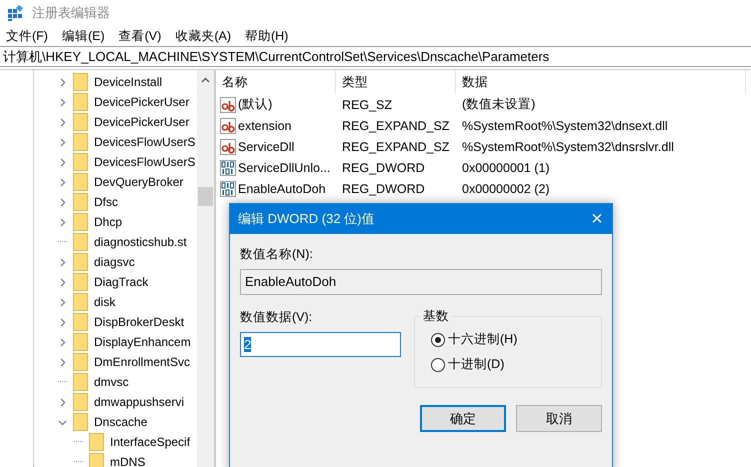 The height and width of the screenshot is (467, 751). I want to click on tree-item: InterfaceSpecif, so click(150, 442).